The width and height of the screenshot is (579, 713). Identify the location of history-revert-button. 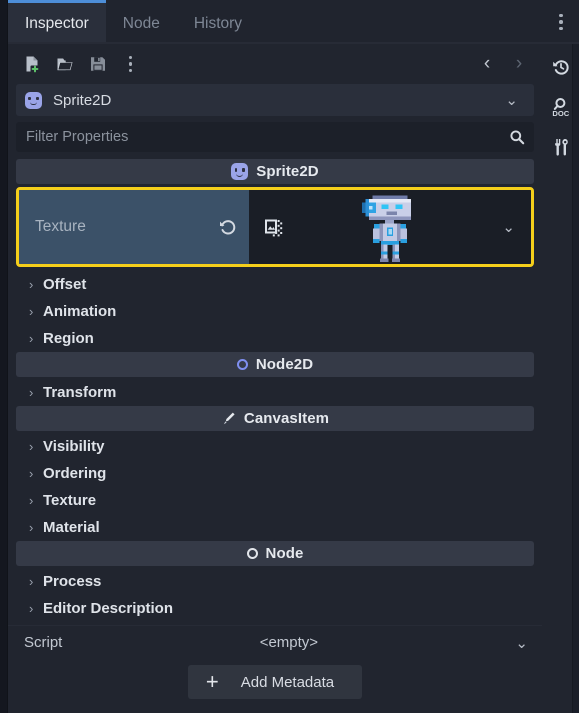
(561, 67).